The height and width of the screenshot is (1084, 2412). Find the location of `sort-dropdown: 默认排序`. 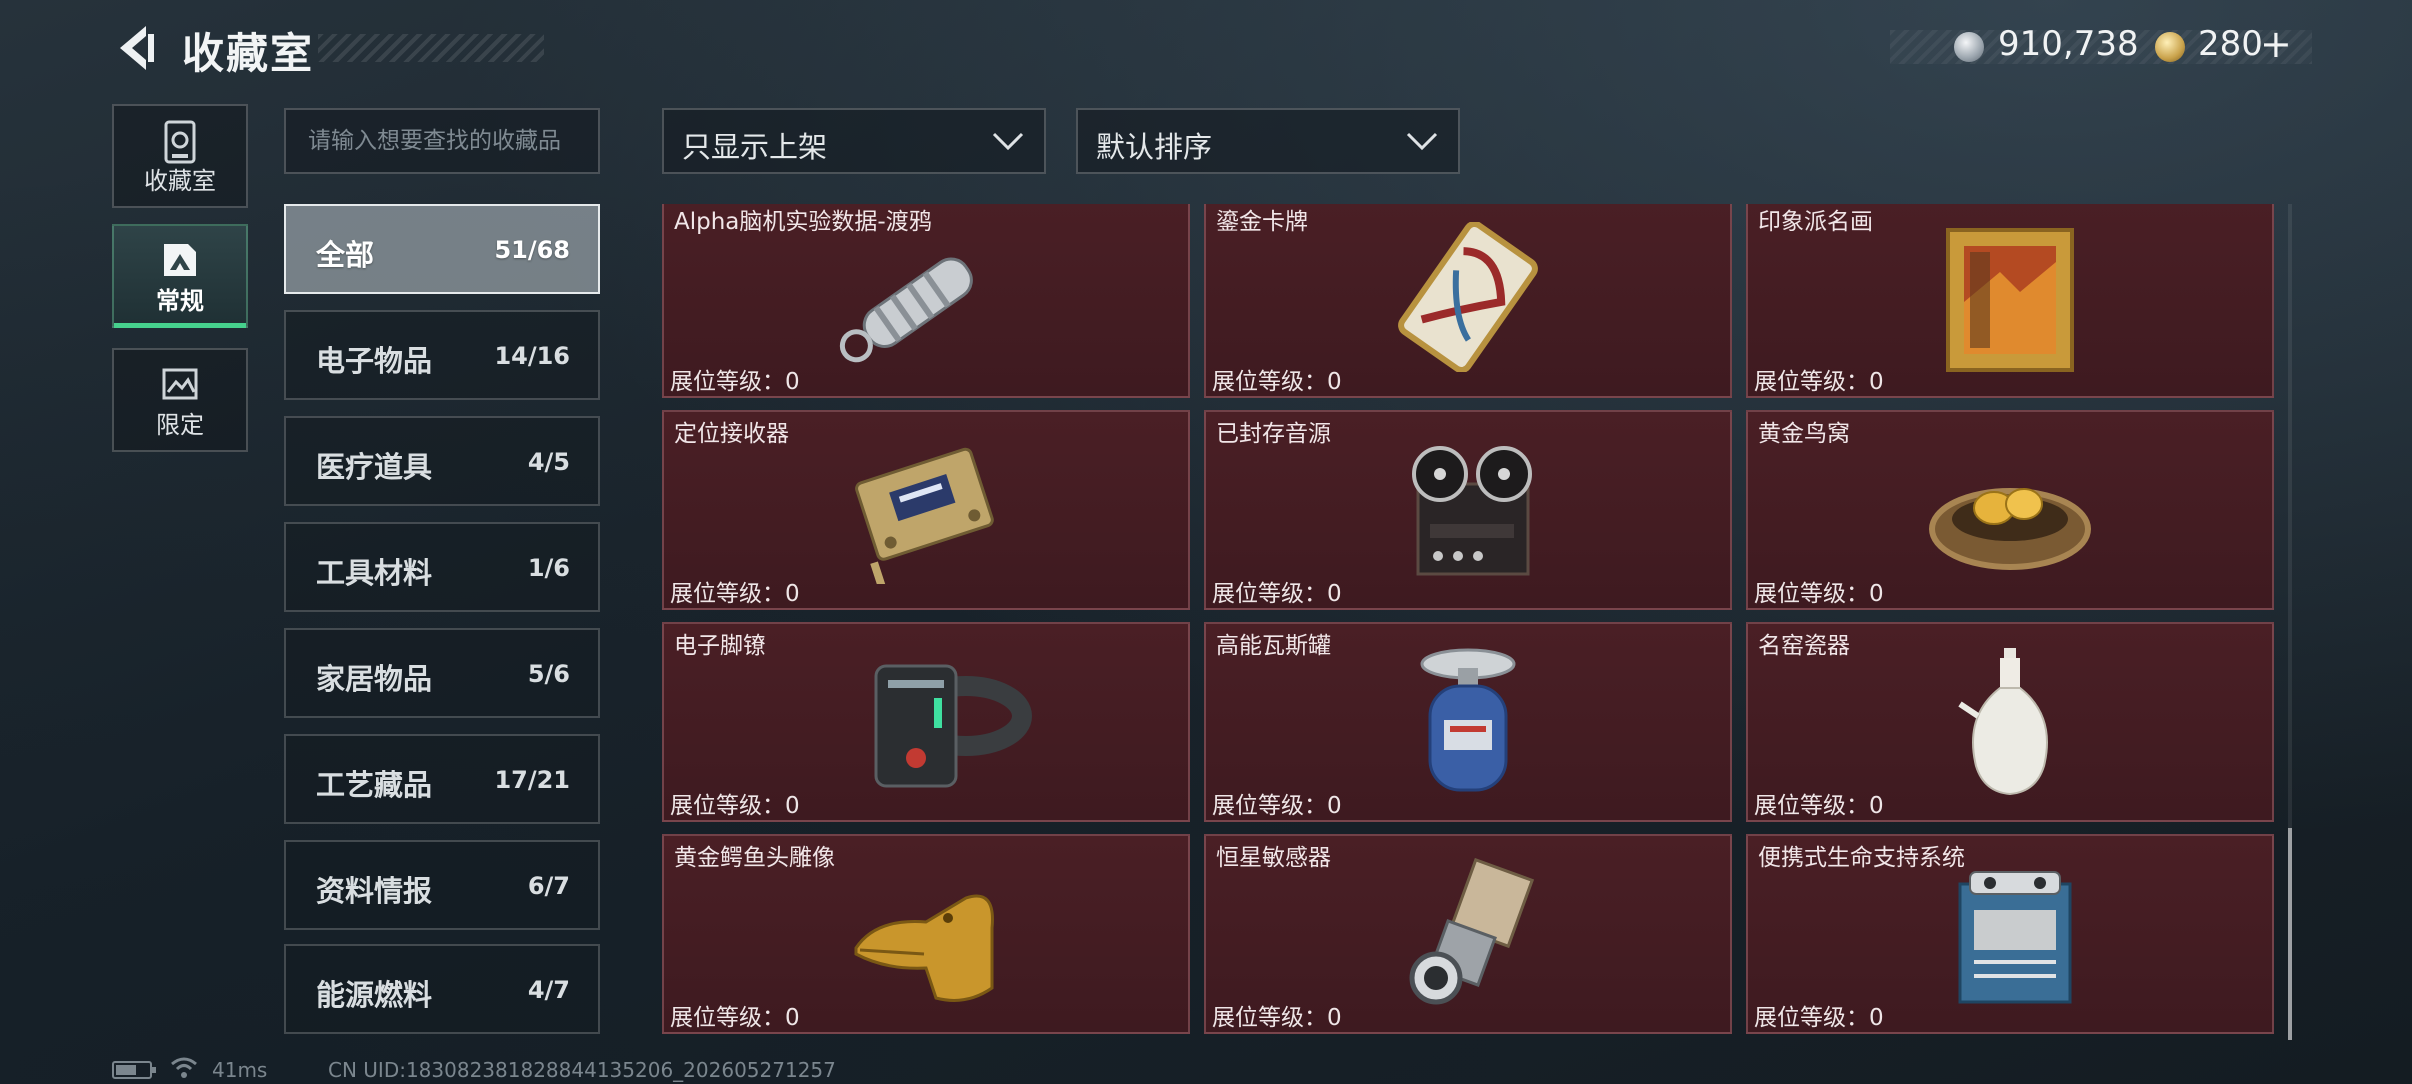

sort-dropdown: 默认排序 is located at coordinates (1268, 141).